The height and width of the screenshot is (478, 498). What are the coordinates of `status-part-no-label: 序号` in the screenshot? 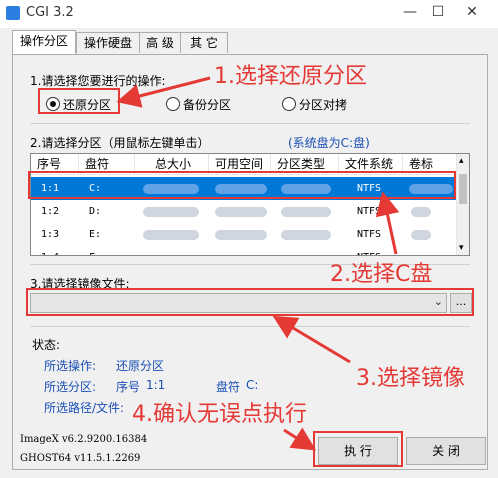 It's located at (128, 387).